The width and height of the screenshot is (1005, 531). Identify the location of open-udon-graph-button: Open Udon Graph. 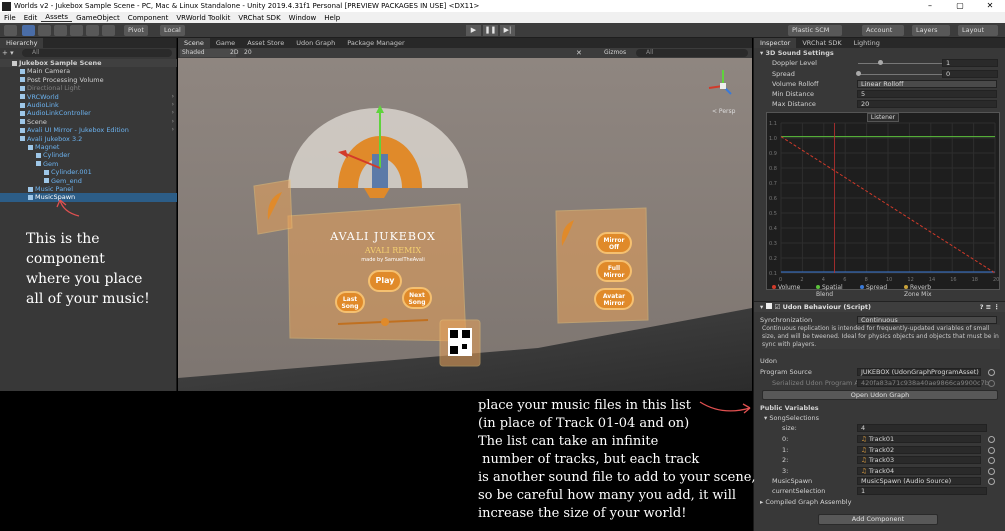
(880, 395).